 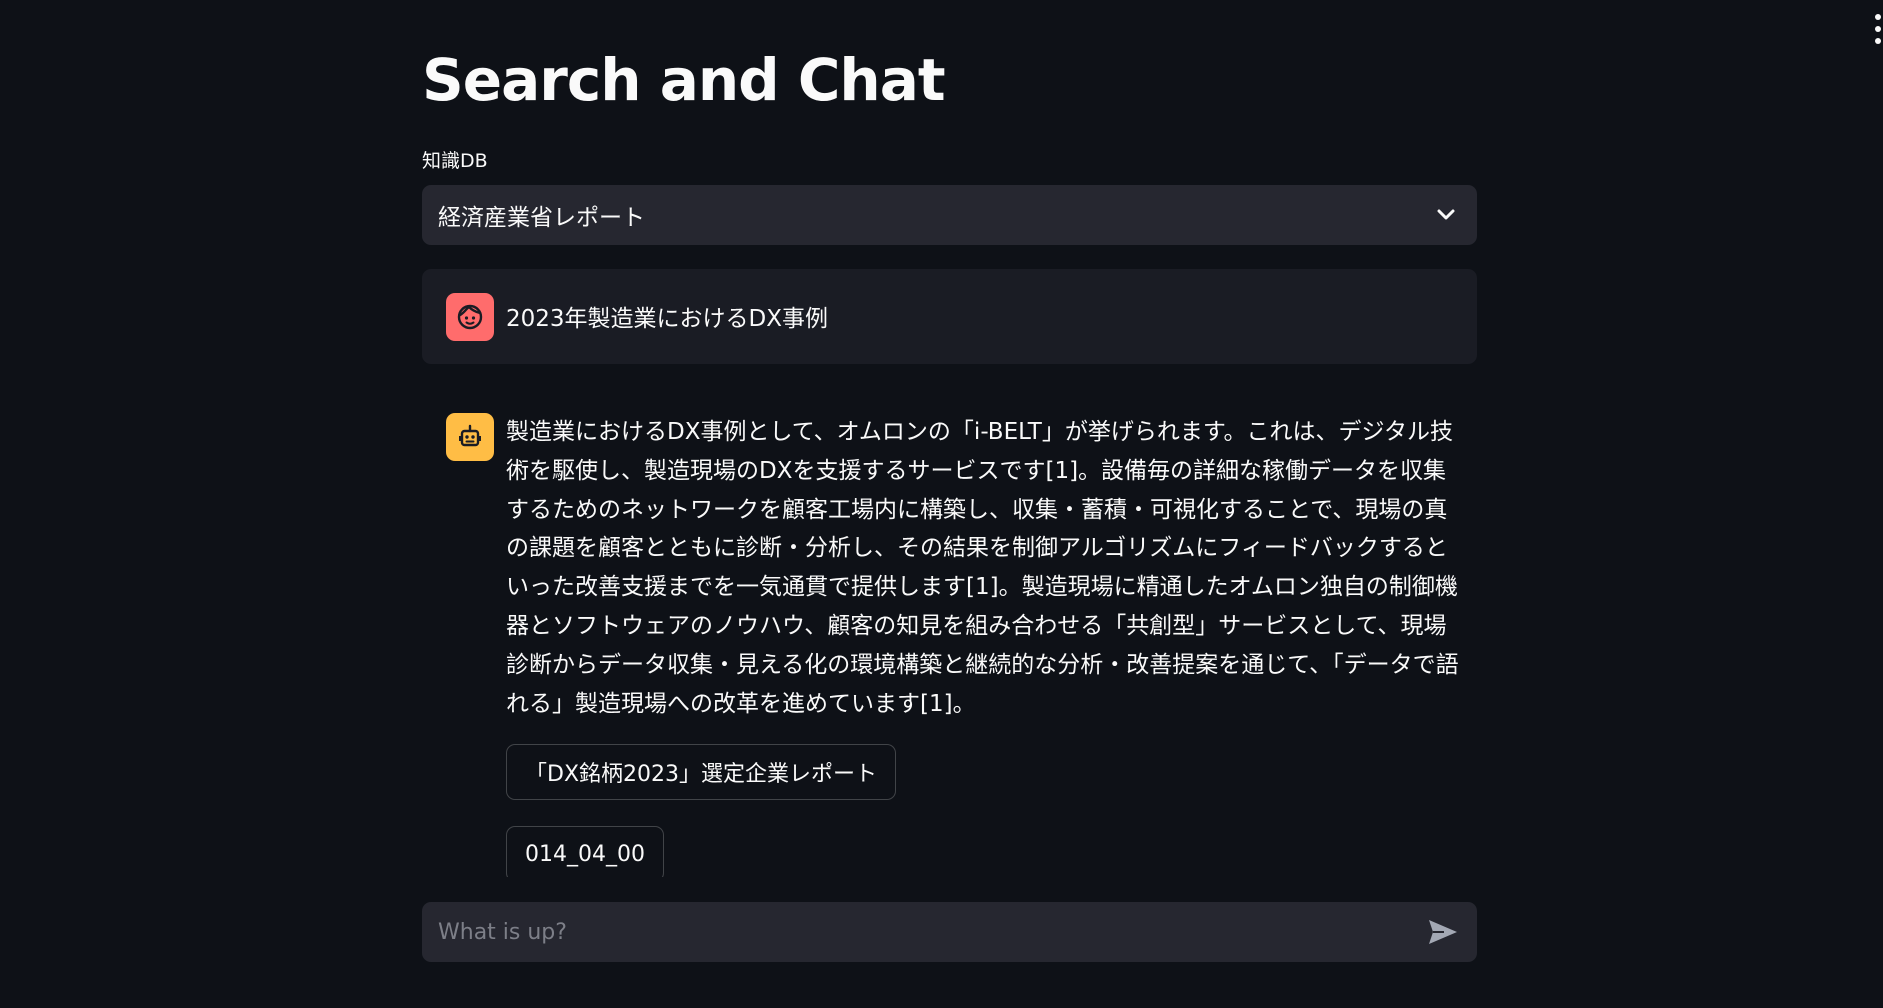 I want to click on knowledge-db-label: 知識DB, so click(x=455, y=161).